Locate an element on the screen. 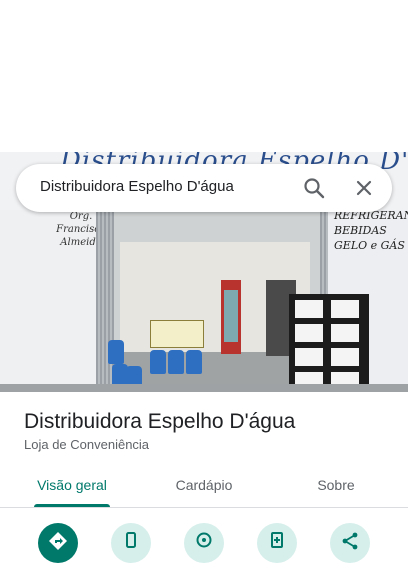  search-bar: Distribuidora Espelho D'água is located at coordinates (204, 188).